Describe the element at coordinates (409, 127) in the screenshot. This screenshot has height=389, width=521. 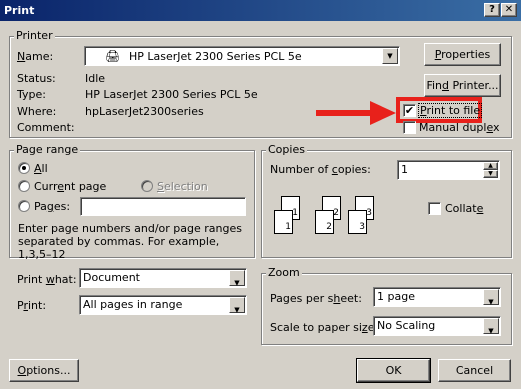
I see `manual-duplex-checkbox` at that location.